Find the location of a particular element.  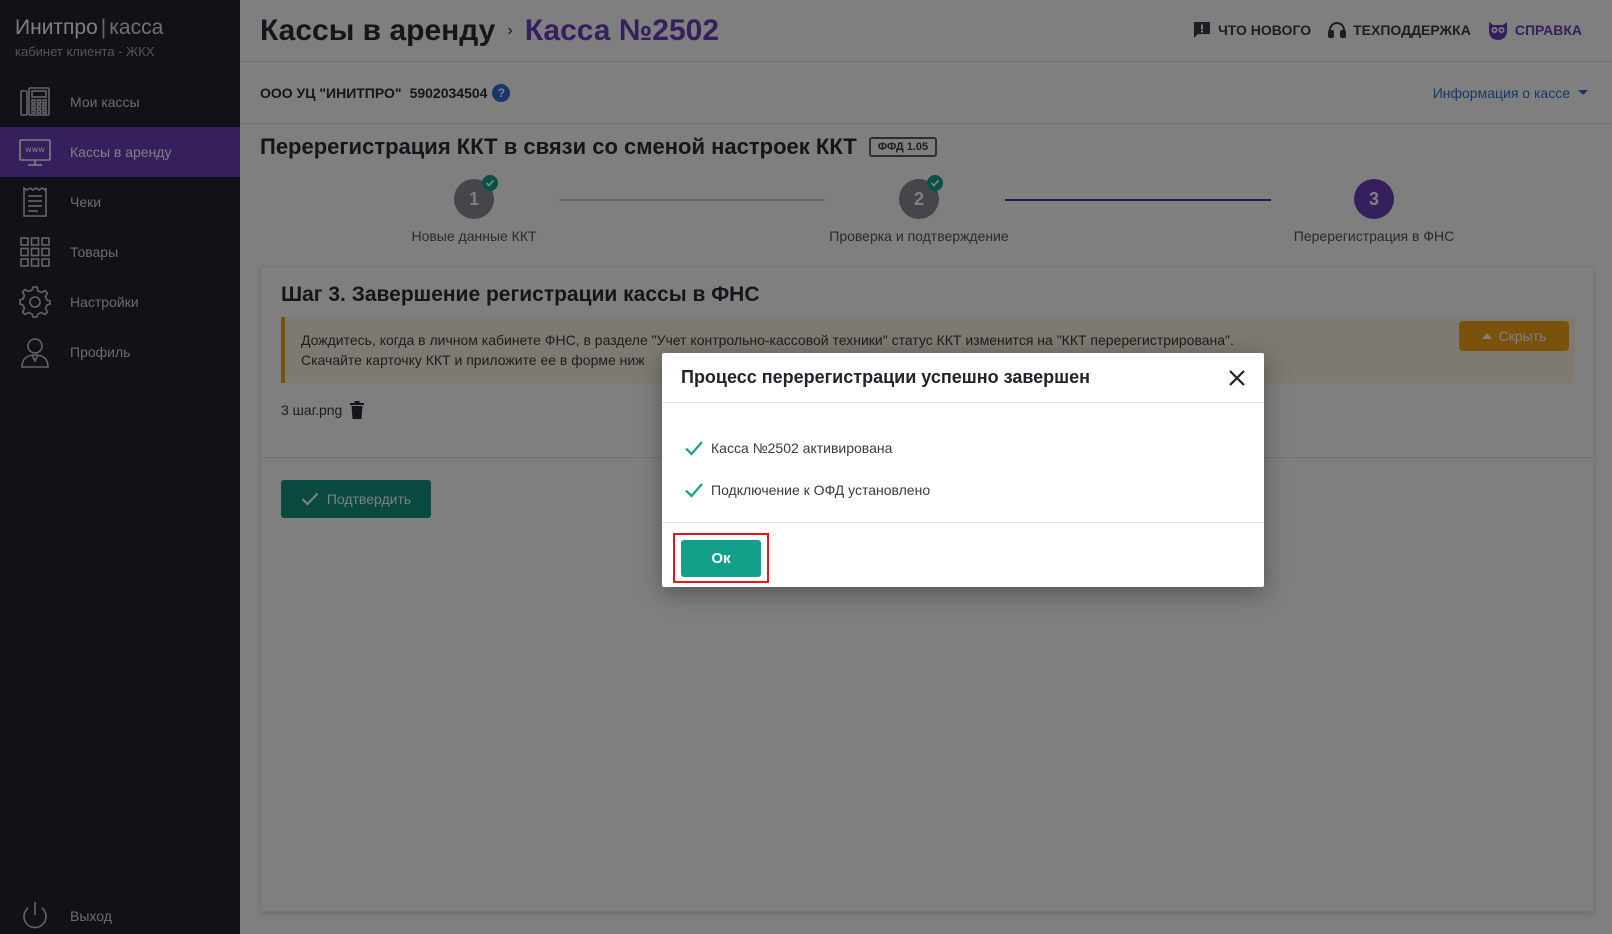

modal-item-text: Подключение к ОФД установлено is located at coordinates (821, 490).